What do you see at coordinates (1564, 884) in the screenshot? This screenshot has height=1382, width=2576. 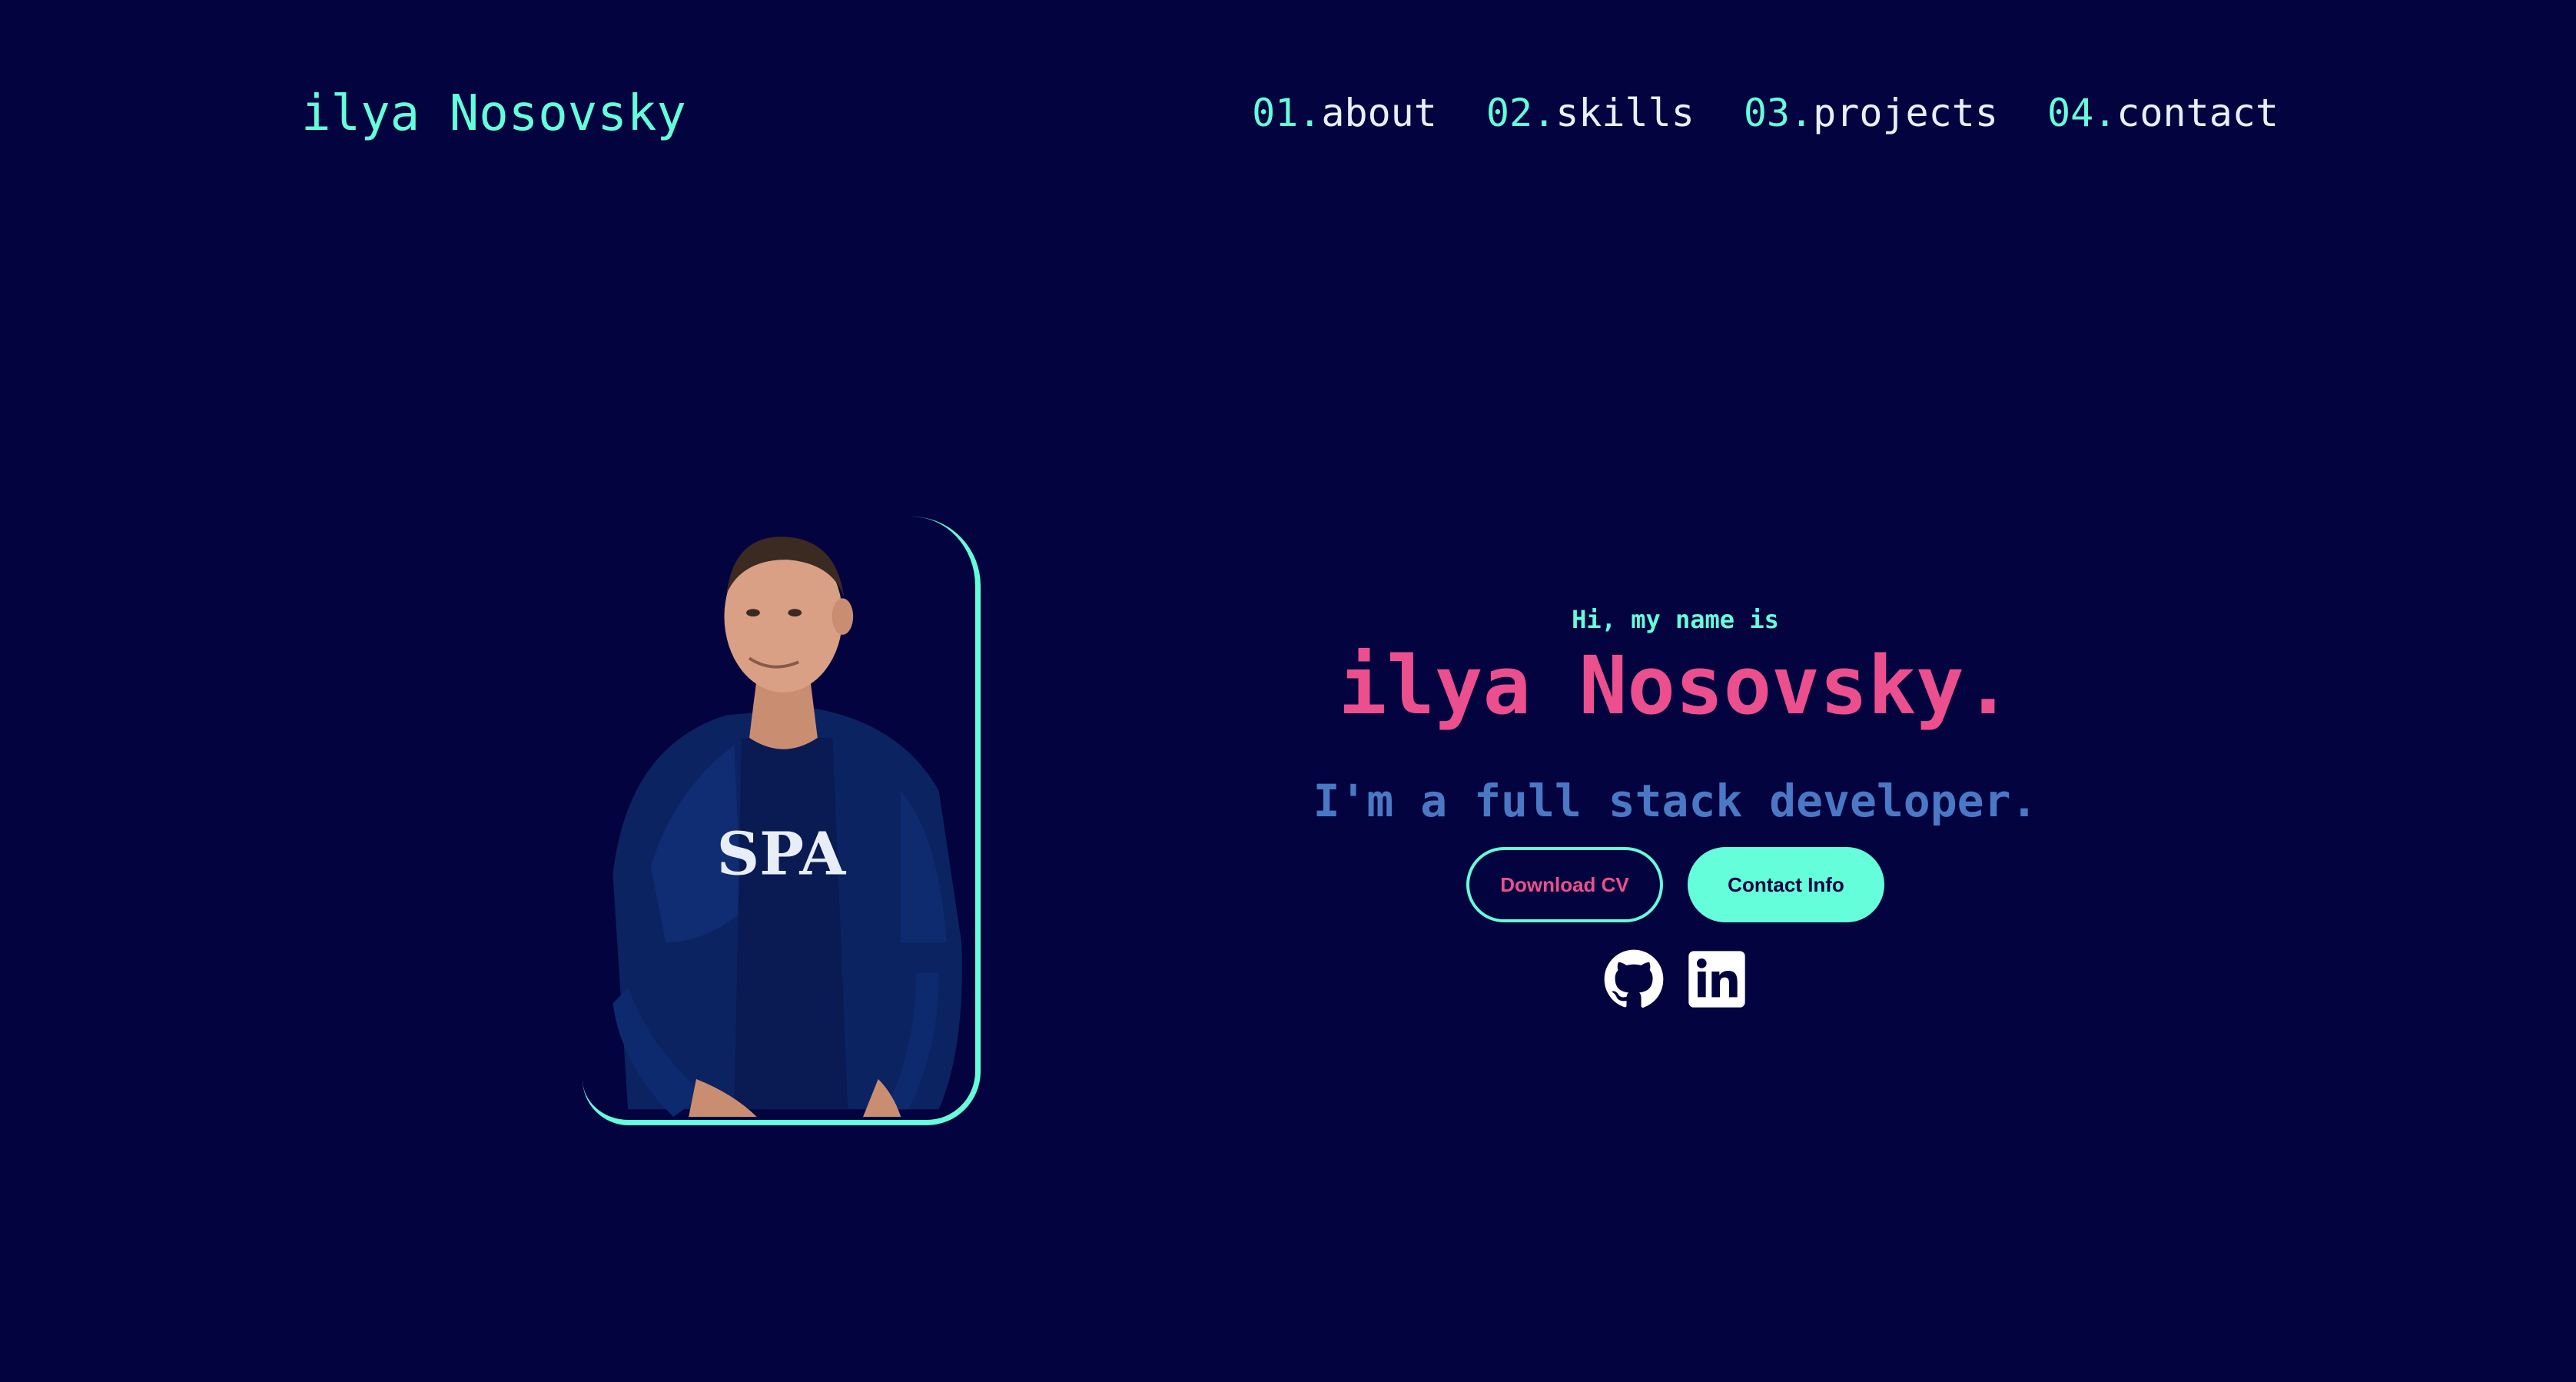 I see `download-cv-button: Download CV` at bounding box center [1564, 884].